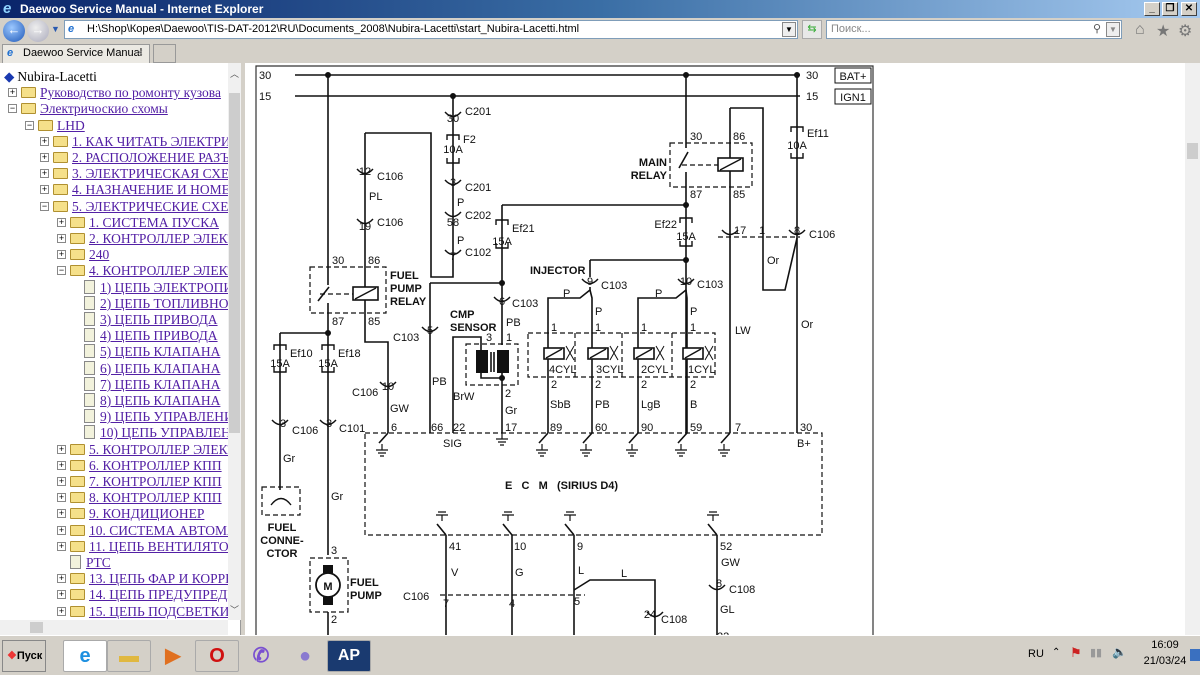 This screenshot has width=1200, height=675. What do you see at coordinates (162, 303) in the screenshot?
I see `tree-item: 2) ЦЕПЬ ТОПЛИВНОГО` at bounding box center [162, 303].